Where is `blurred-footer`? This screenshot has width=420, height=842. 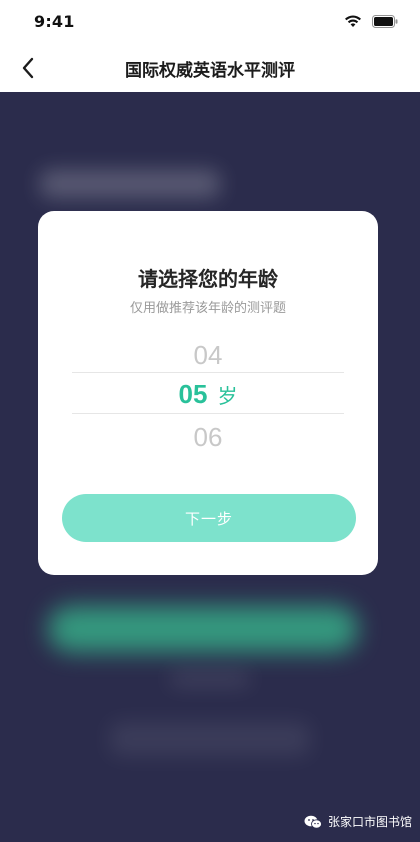 blurred-footer is located at coordinates (210, 739).